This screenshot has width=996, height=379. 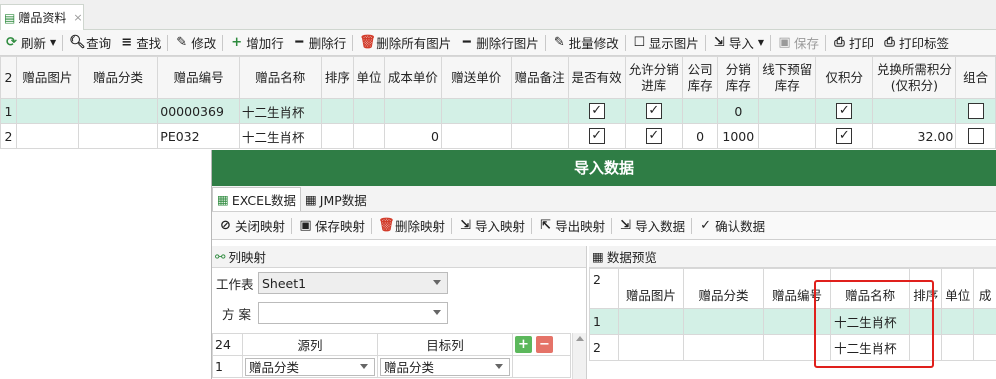 I want to click on source-column-select: 赠品分类, so click(x=310, y=366).